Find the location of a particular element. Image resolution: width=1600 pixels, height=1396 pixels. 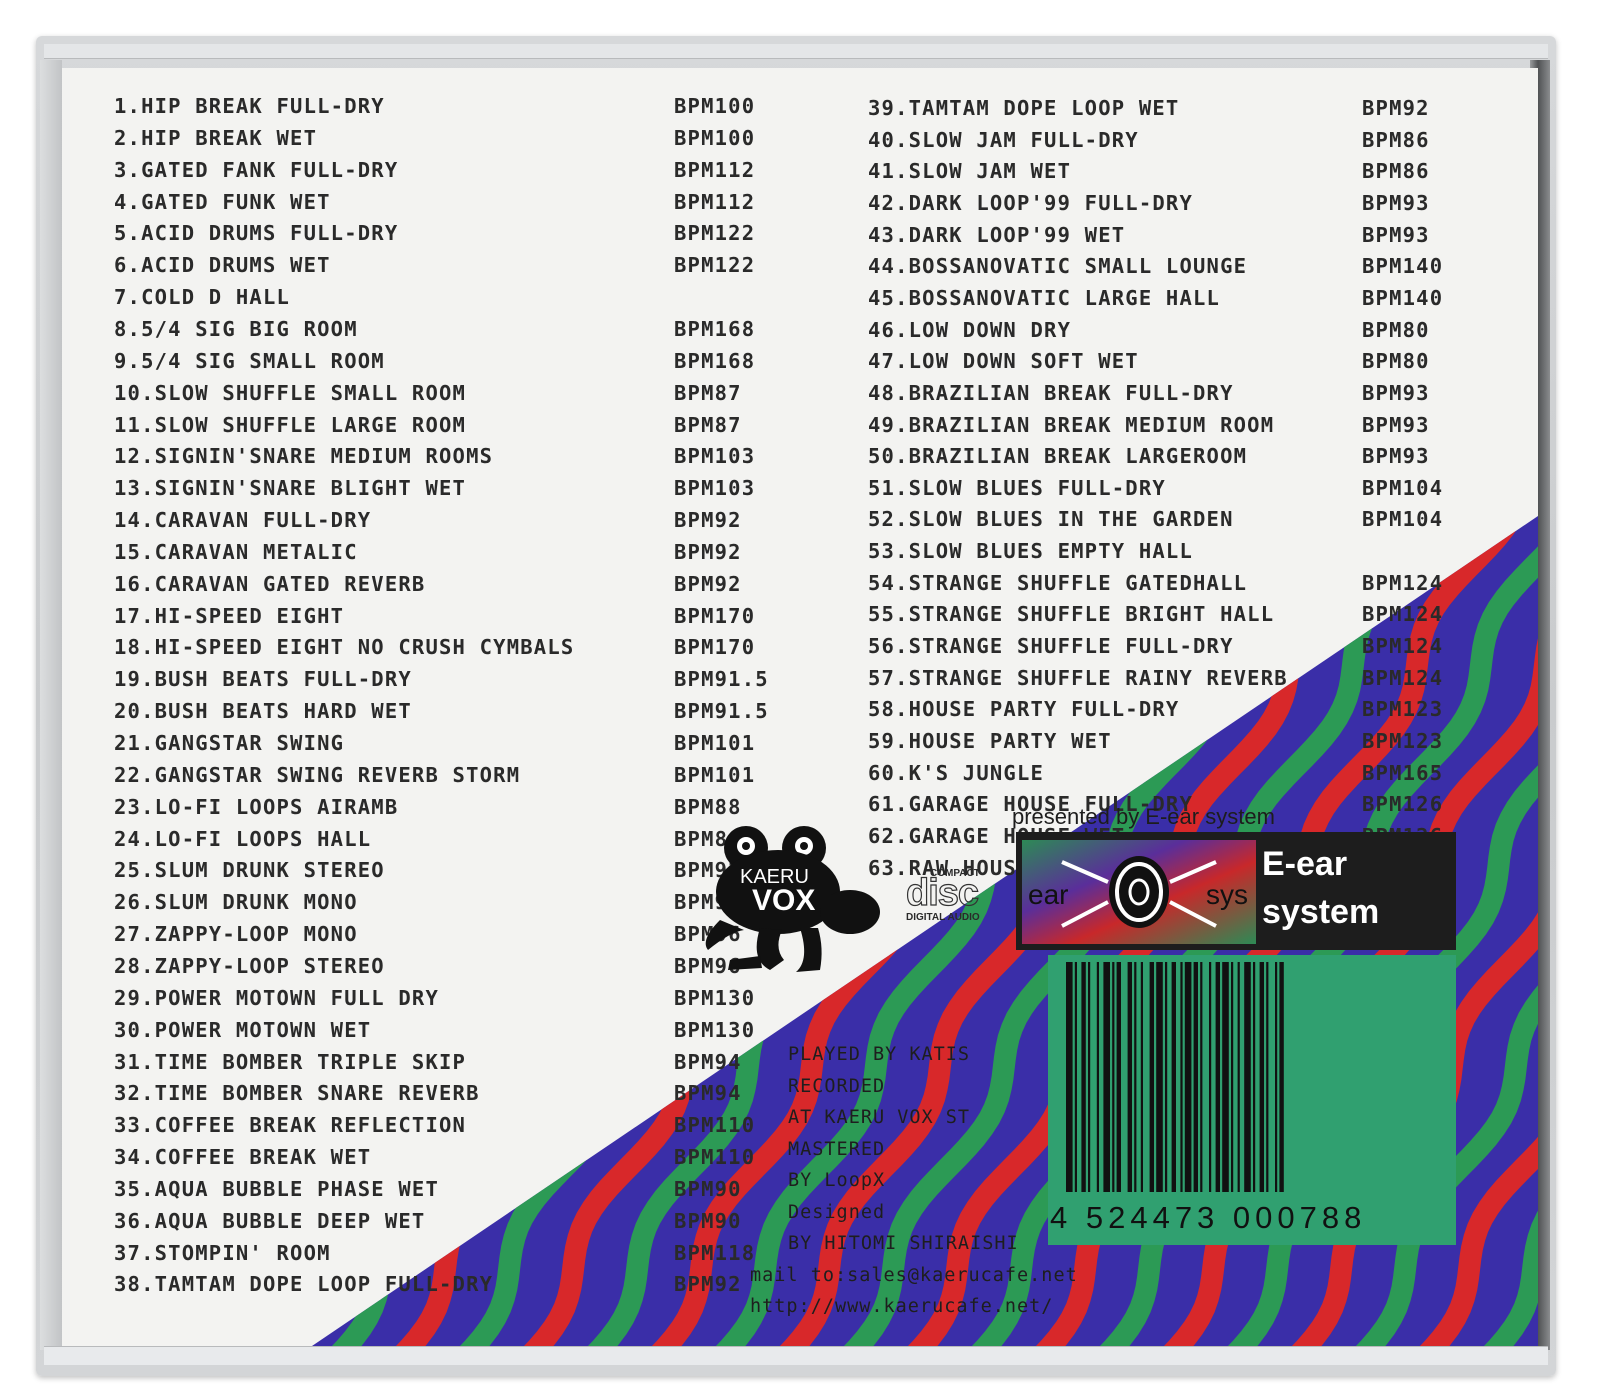

track-title: 20.BUSH BEATS HARD WET is located at coordinates (263, 711).